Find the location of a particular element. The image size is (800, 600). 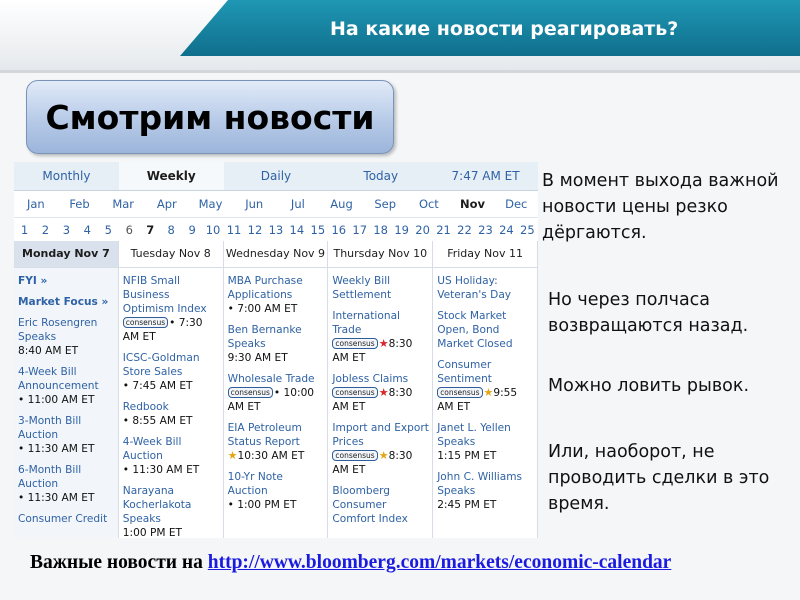

day-link: 3 is located at coordinates (66, 230).